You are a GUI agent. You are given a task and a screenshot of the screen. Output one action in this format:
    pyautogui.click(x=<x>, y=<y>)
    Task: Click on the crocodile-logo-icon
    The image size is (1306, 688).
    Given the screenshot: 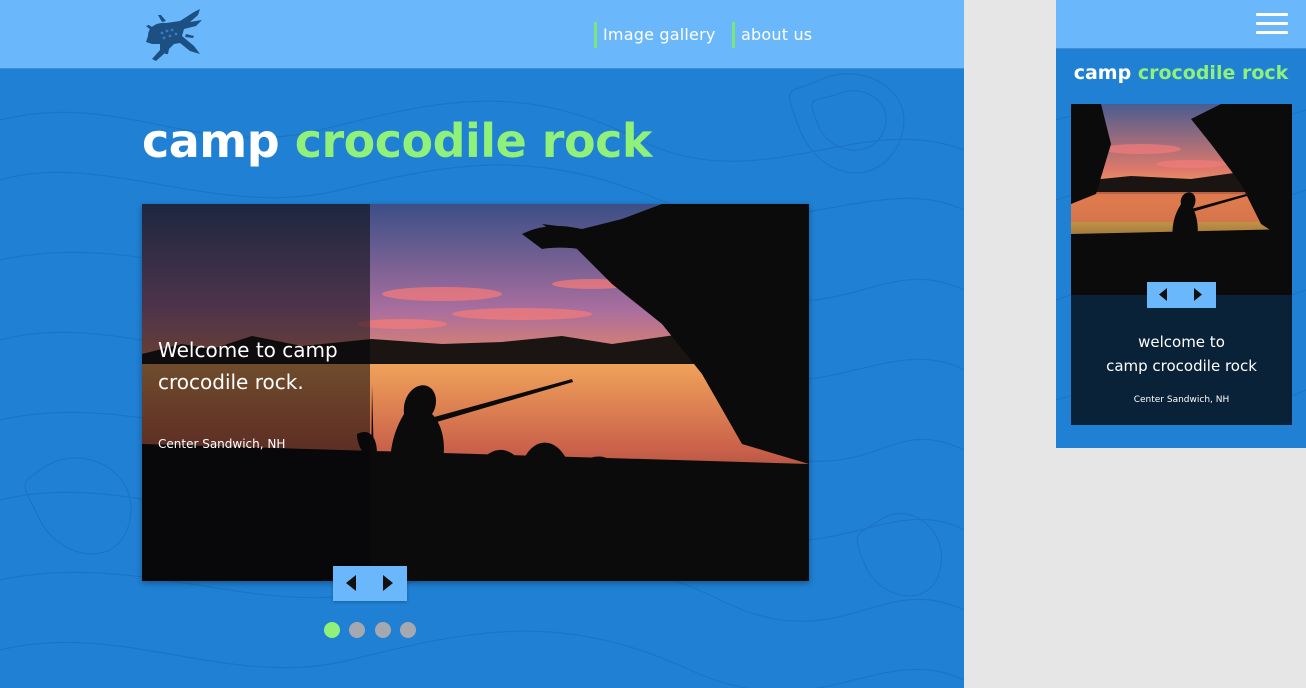 What is the action you would take?
    pyautogui.click(x=173, y=35)
    